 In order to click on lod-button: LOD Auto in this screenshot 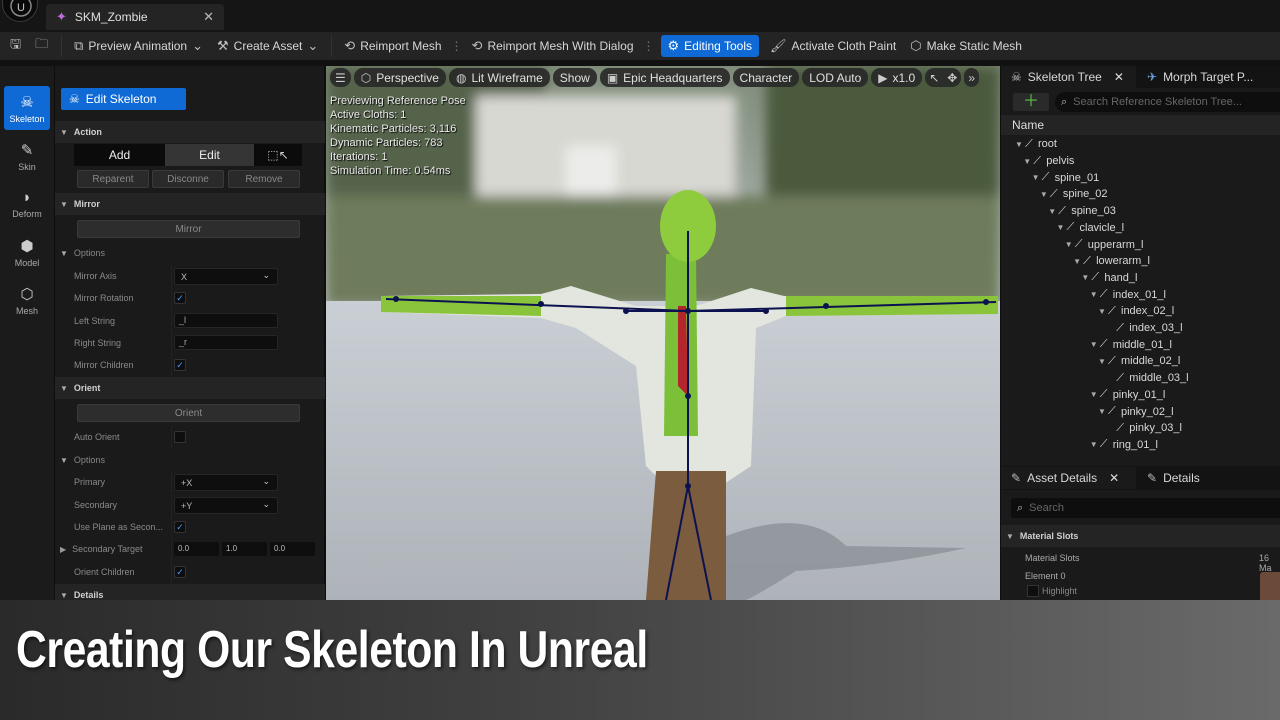, I will do `click(835, 77)`.